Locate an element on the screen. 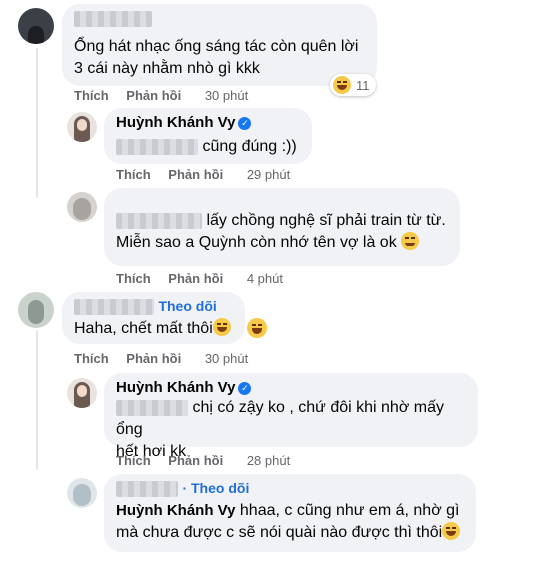 The image size is (549, 577). timestamp: 29 phút is located at coordinates (268, 174).